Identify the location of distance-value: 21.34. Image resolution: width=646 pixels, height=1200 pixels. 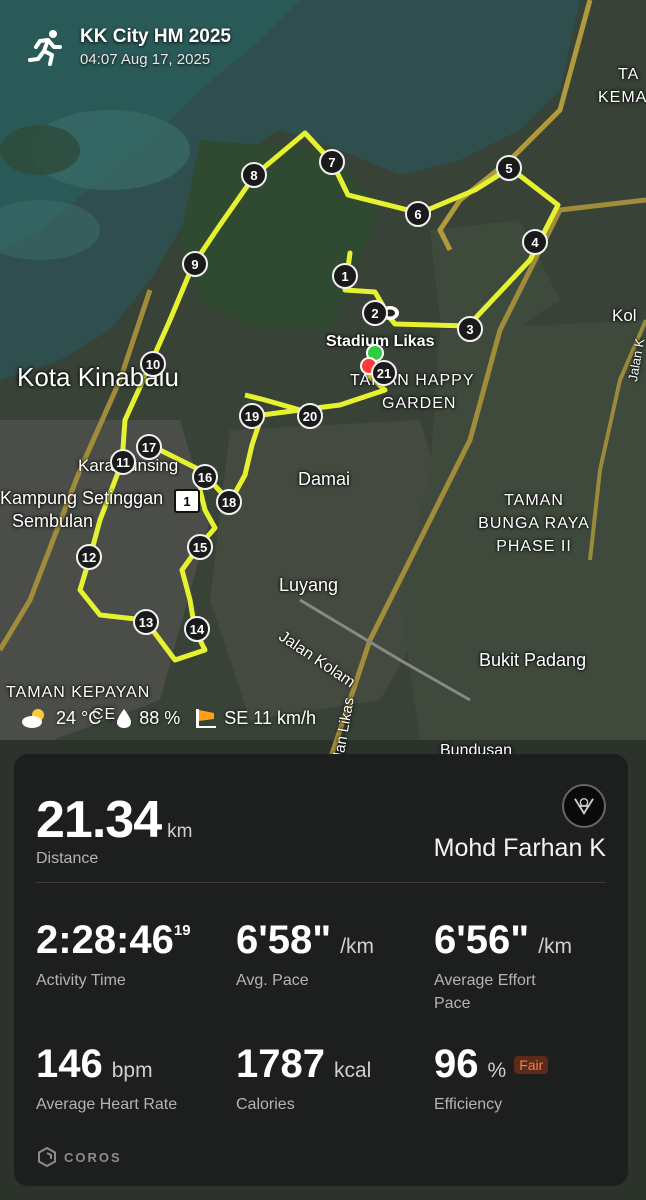
(99, 820).